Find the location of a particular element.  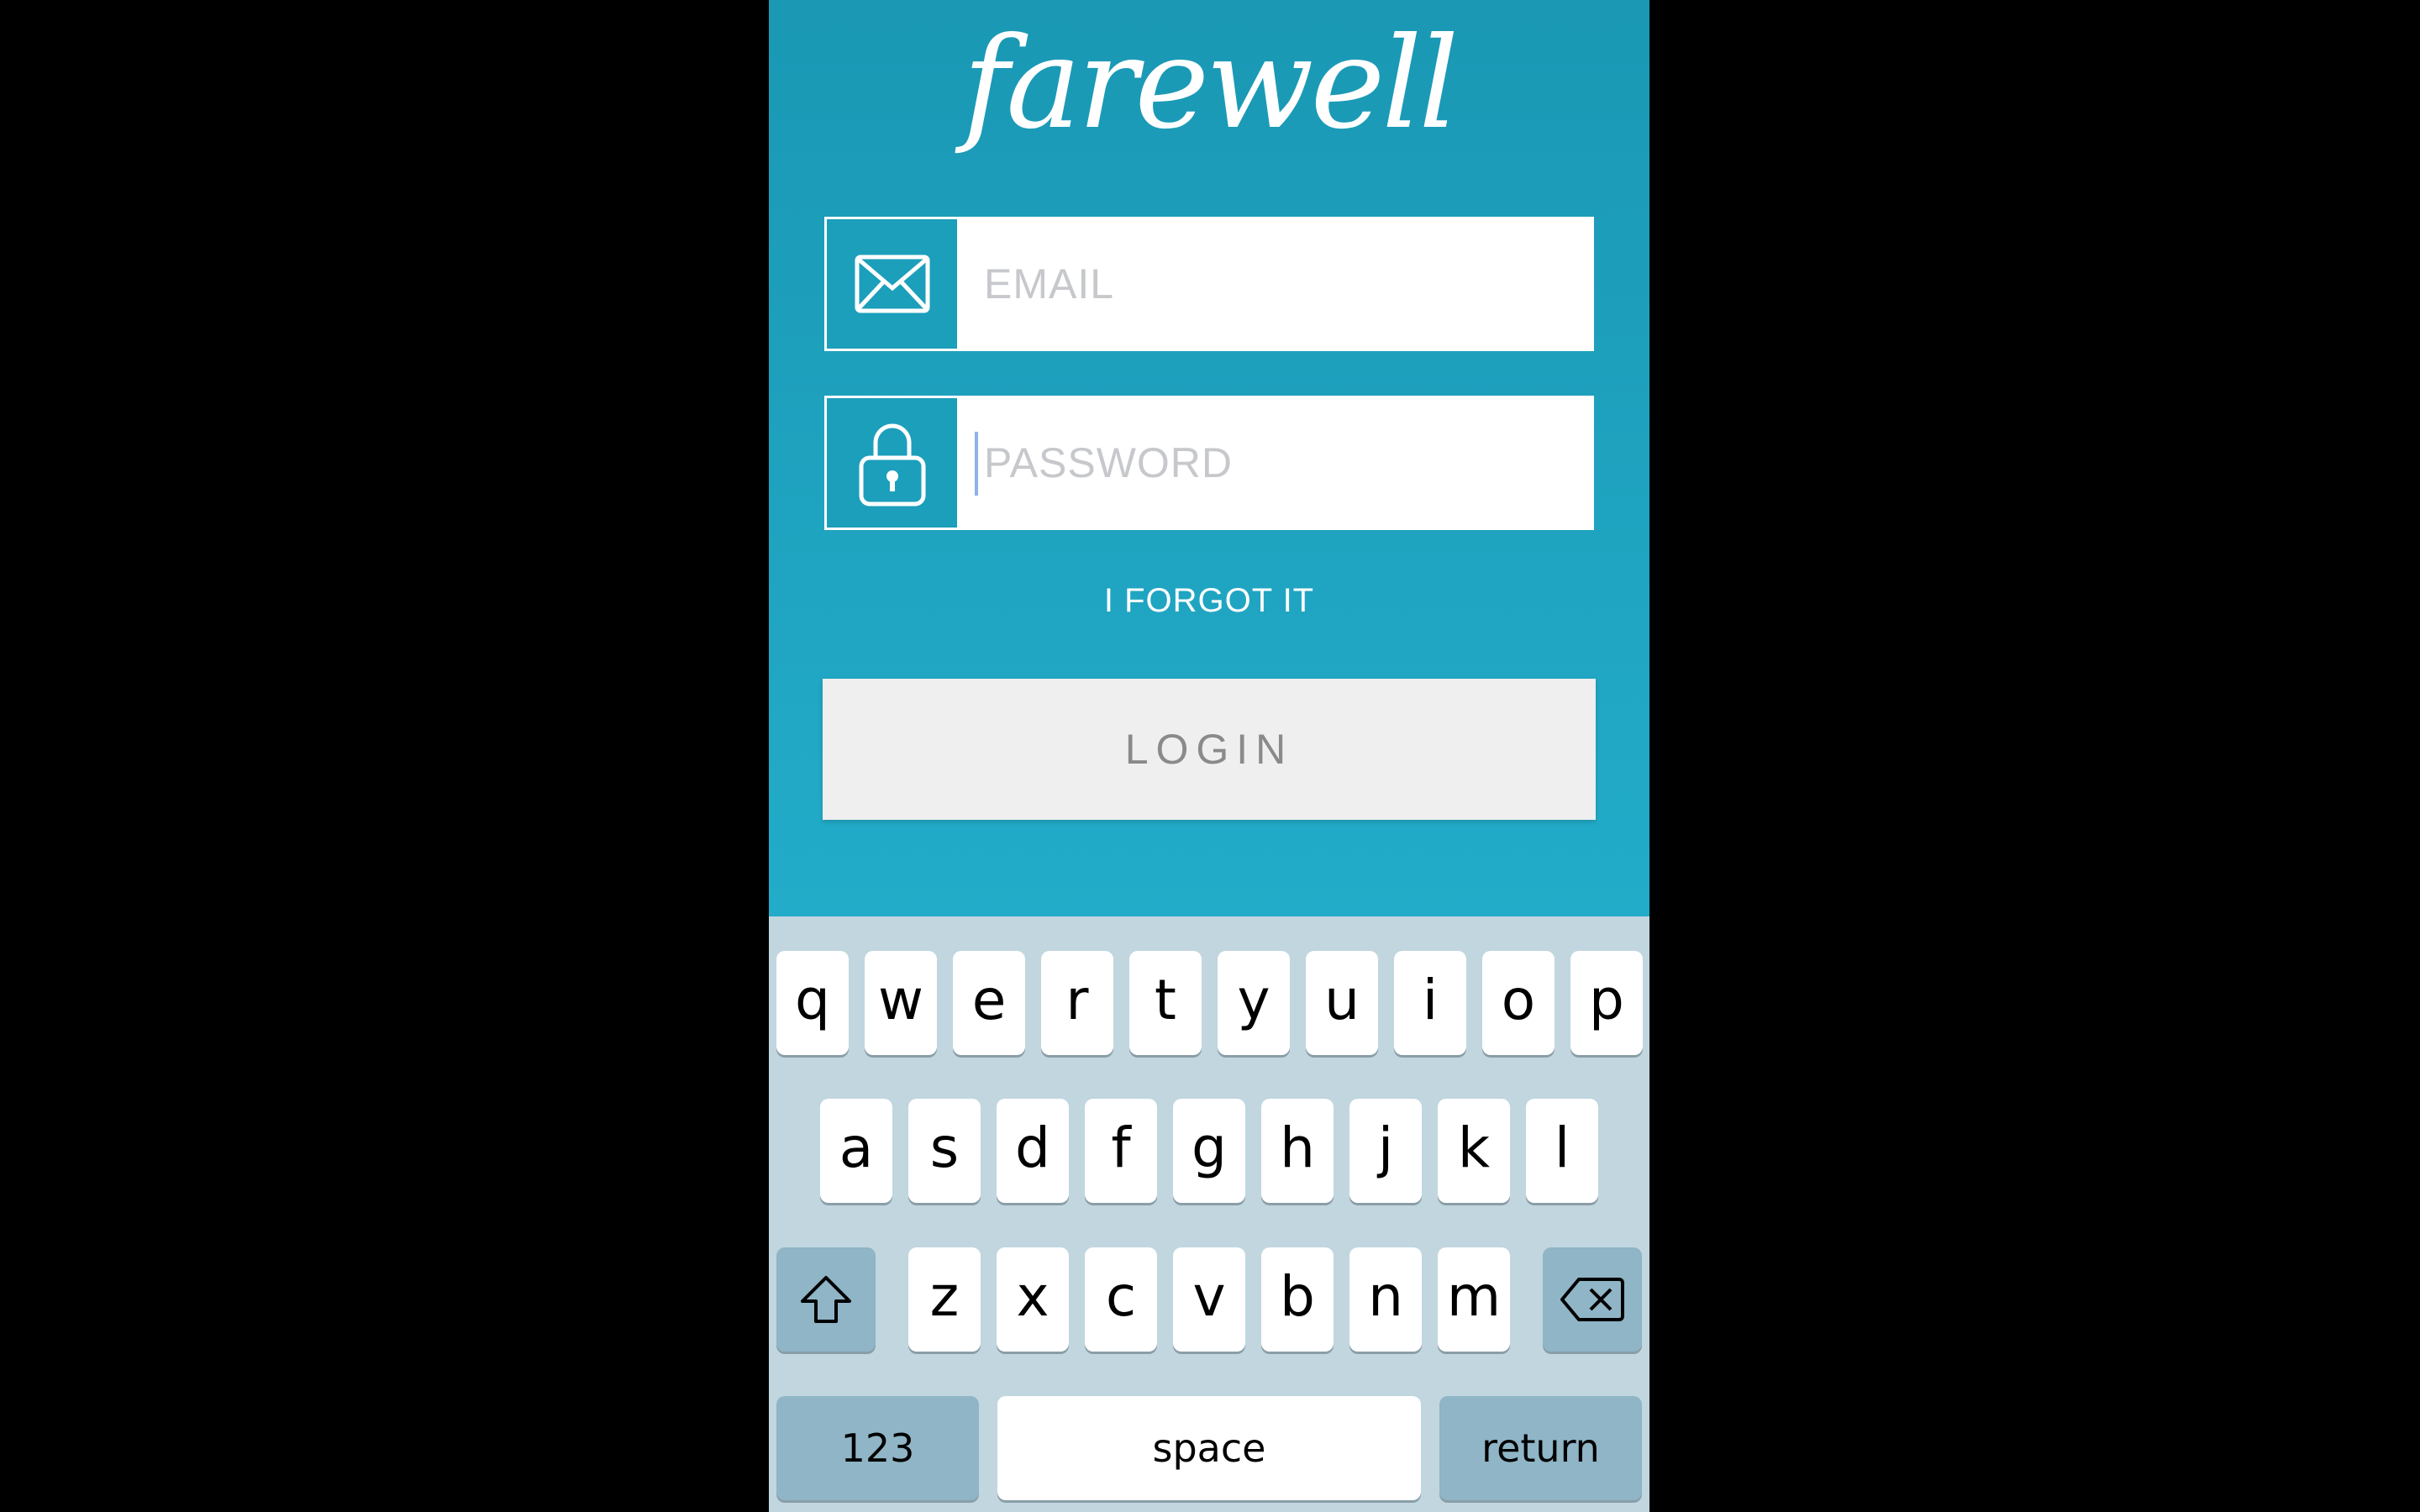

key-q: q is located at coordinates (812, 1003).